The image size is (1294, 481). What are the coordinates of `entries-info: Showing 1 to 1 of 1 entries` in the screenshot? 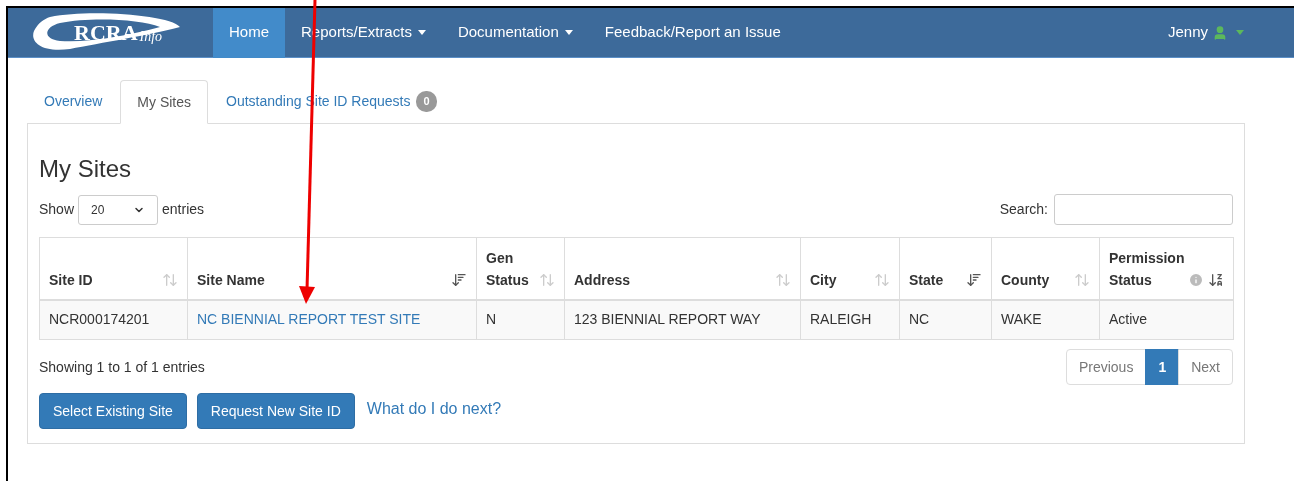 It's located at (122, 367).